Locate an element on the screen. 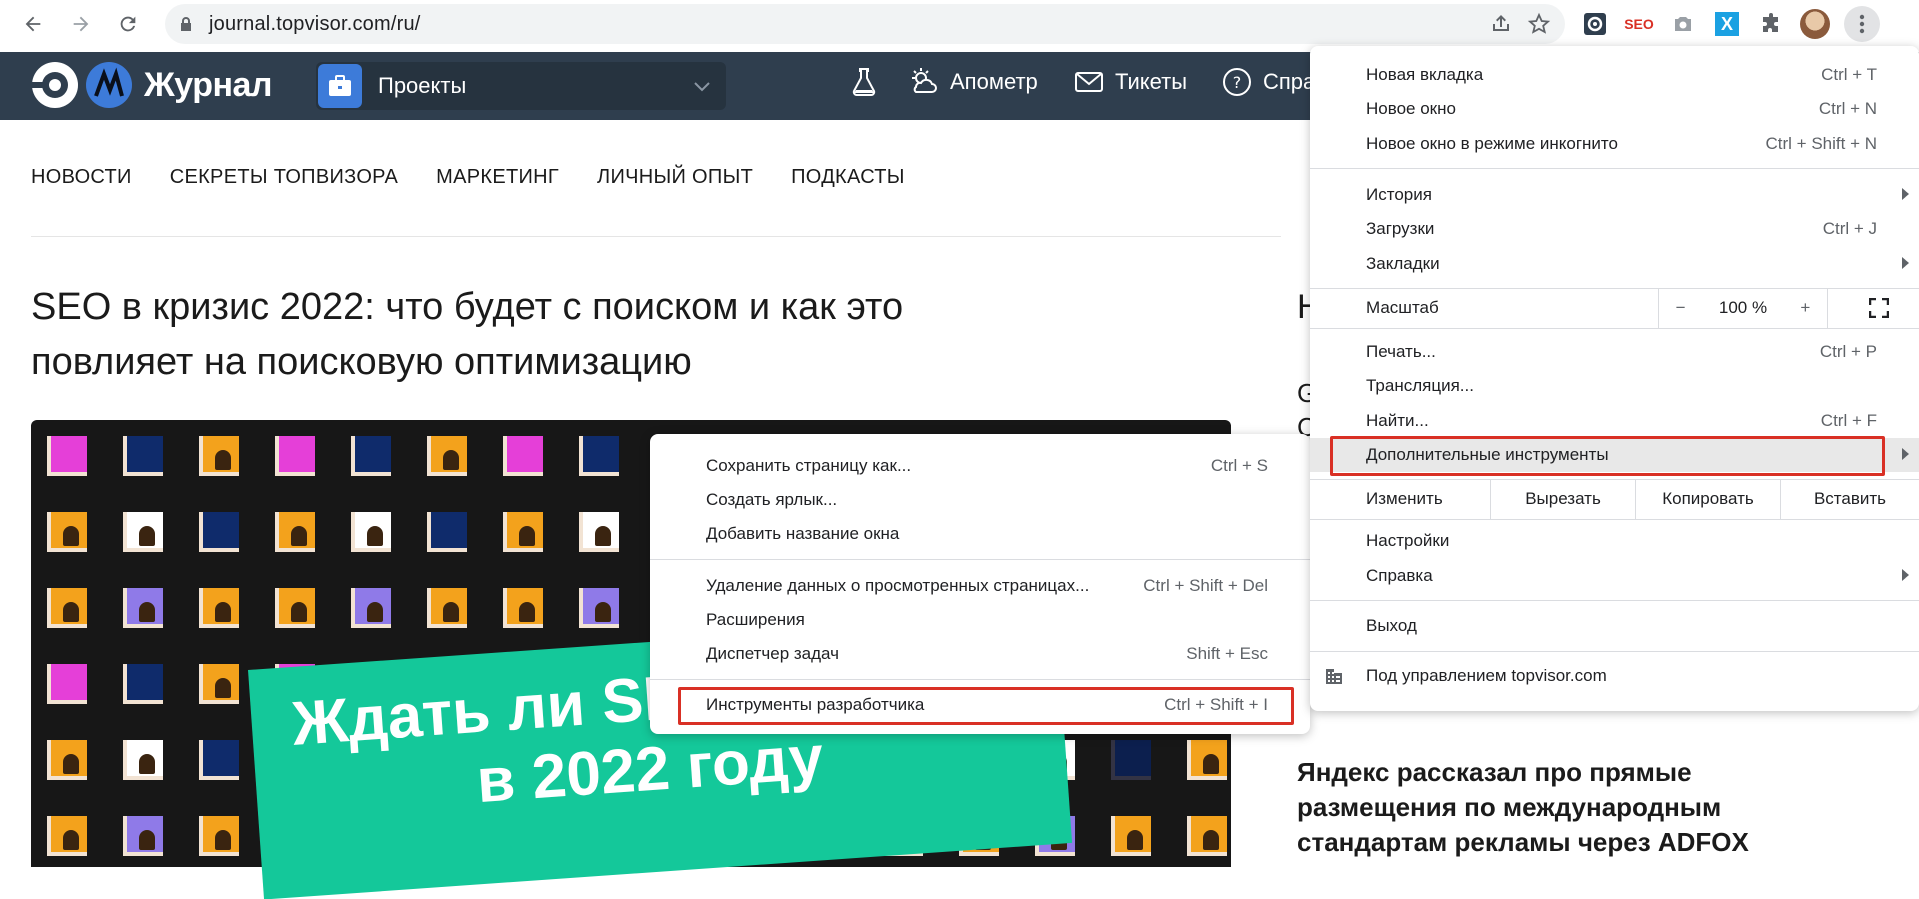 Image resolution: width=1919 pixels, height=899 pixels. submenu-separator is located at coordinates (980, 559).